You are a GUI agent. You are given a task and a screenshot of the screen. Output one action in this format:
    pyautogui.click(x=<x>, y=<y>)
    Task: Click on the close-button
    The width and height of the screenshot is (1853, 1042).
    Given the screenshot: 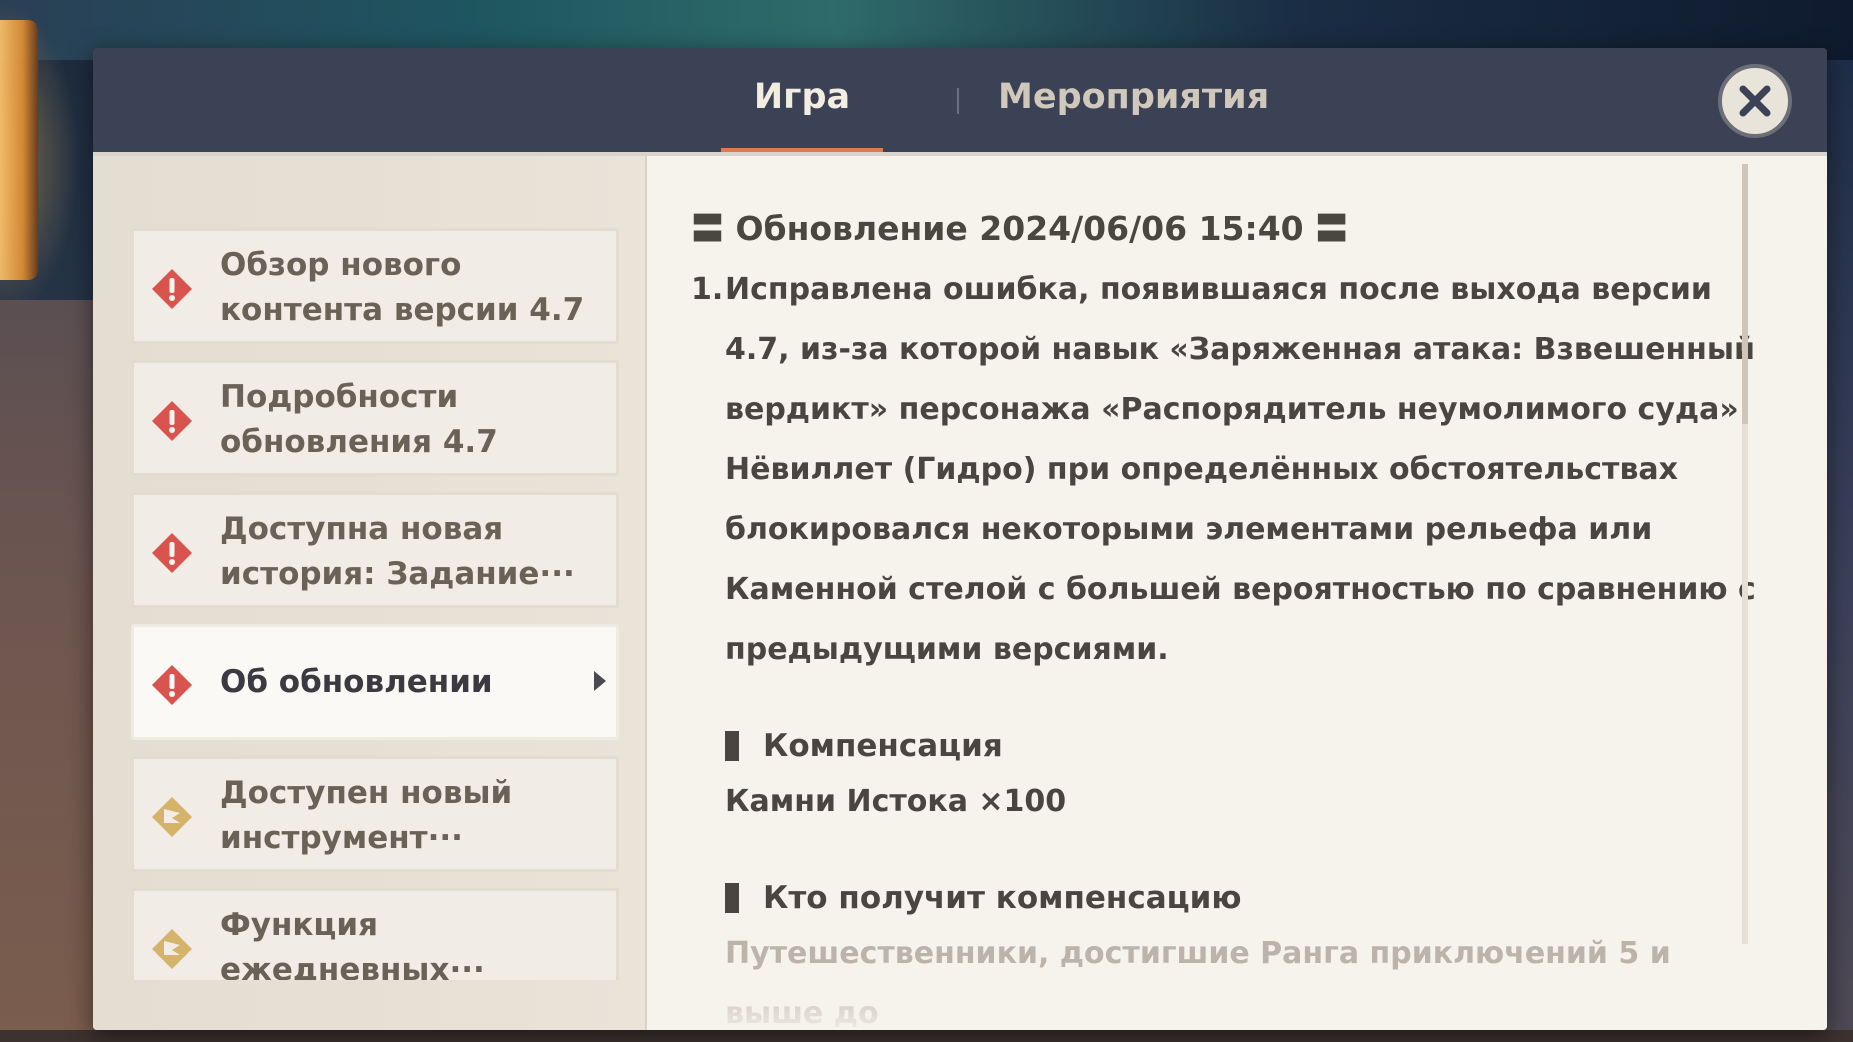 What is the action you would take?
    pyautogui.click(x=1755, y=101)
    